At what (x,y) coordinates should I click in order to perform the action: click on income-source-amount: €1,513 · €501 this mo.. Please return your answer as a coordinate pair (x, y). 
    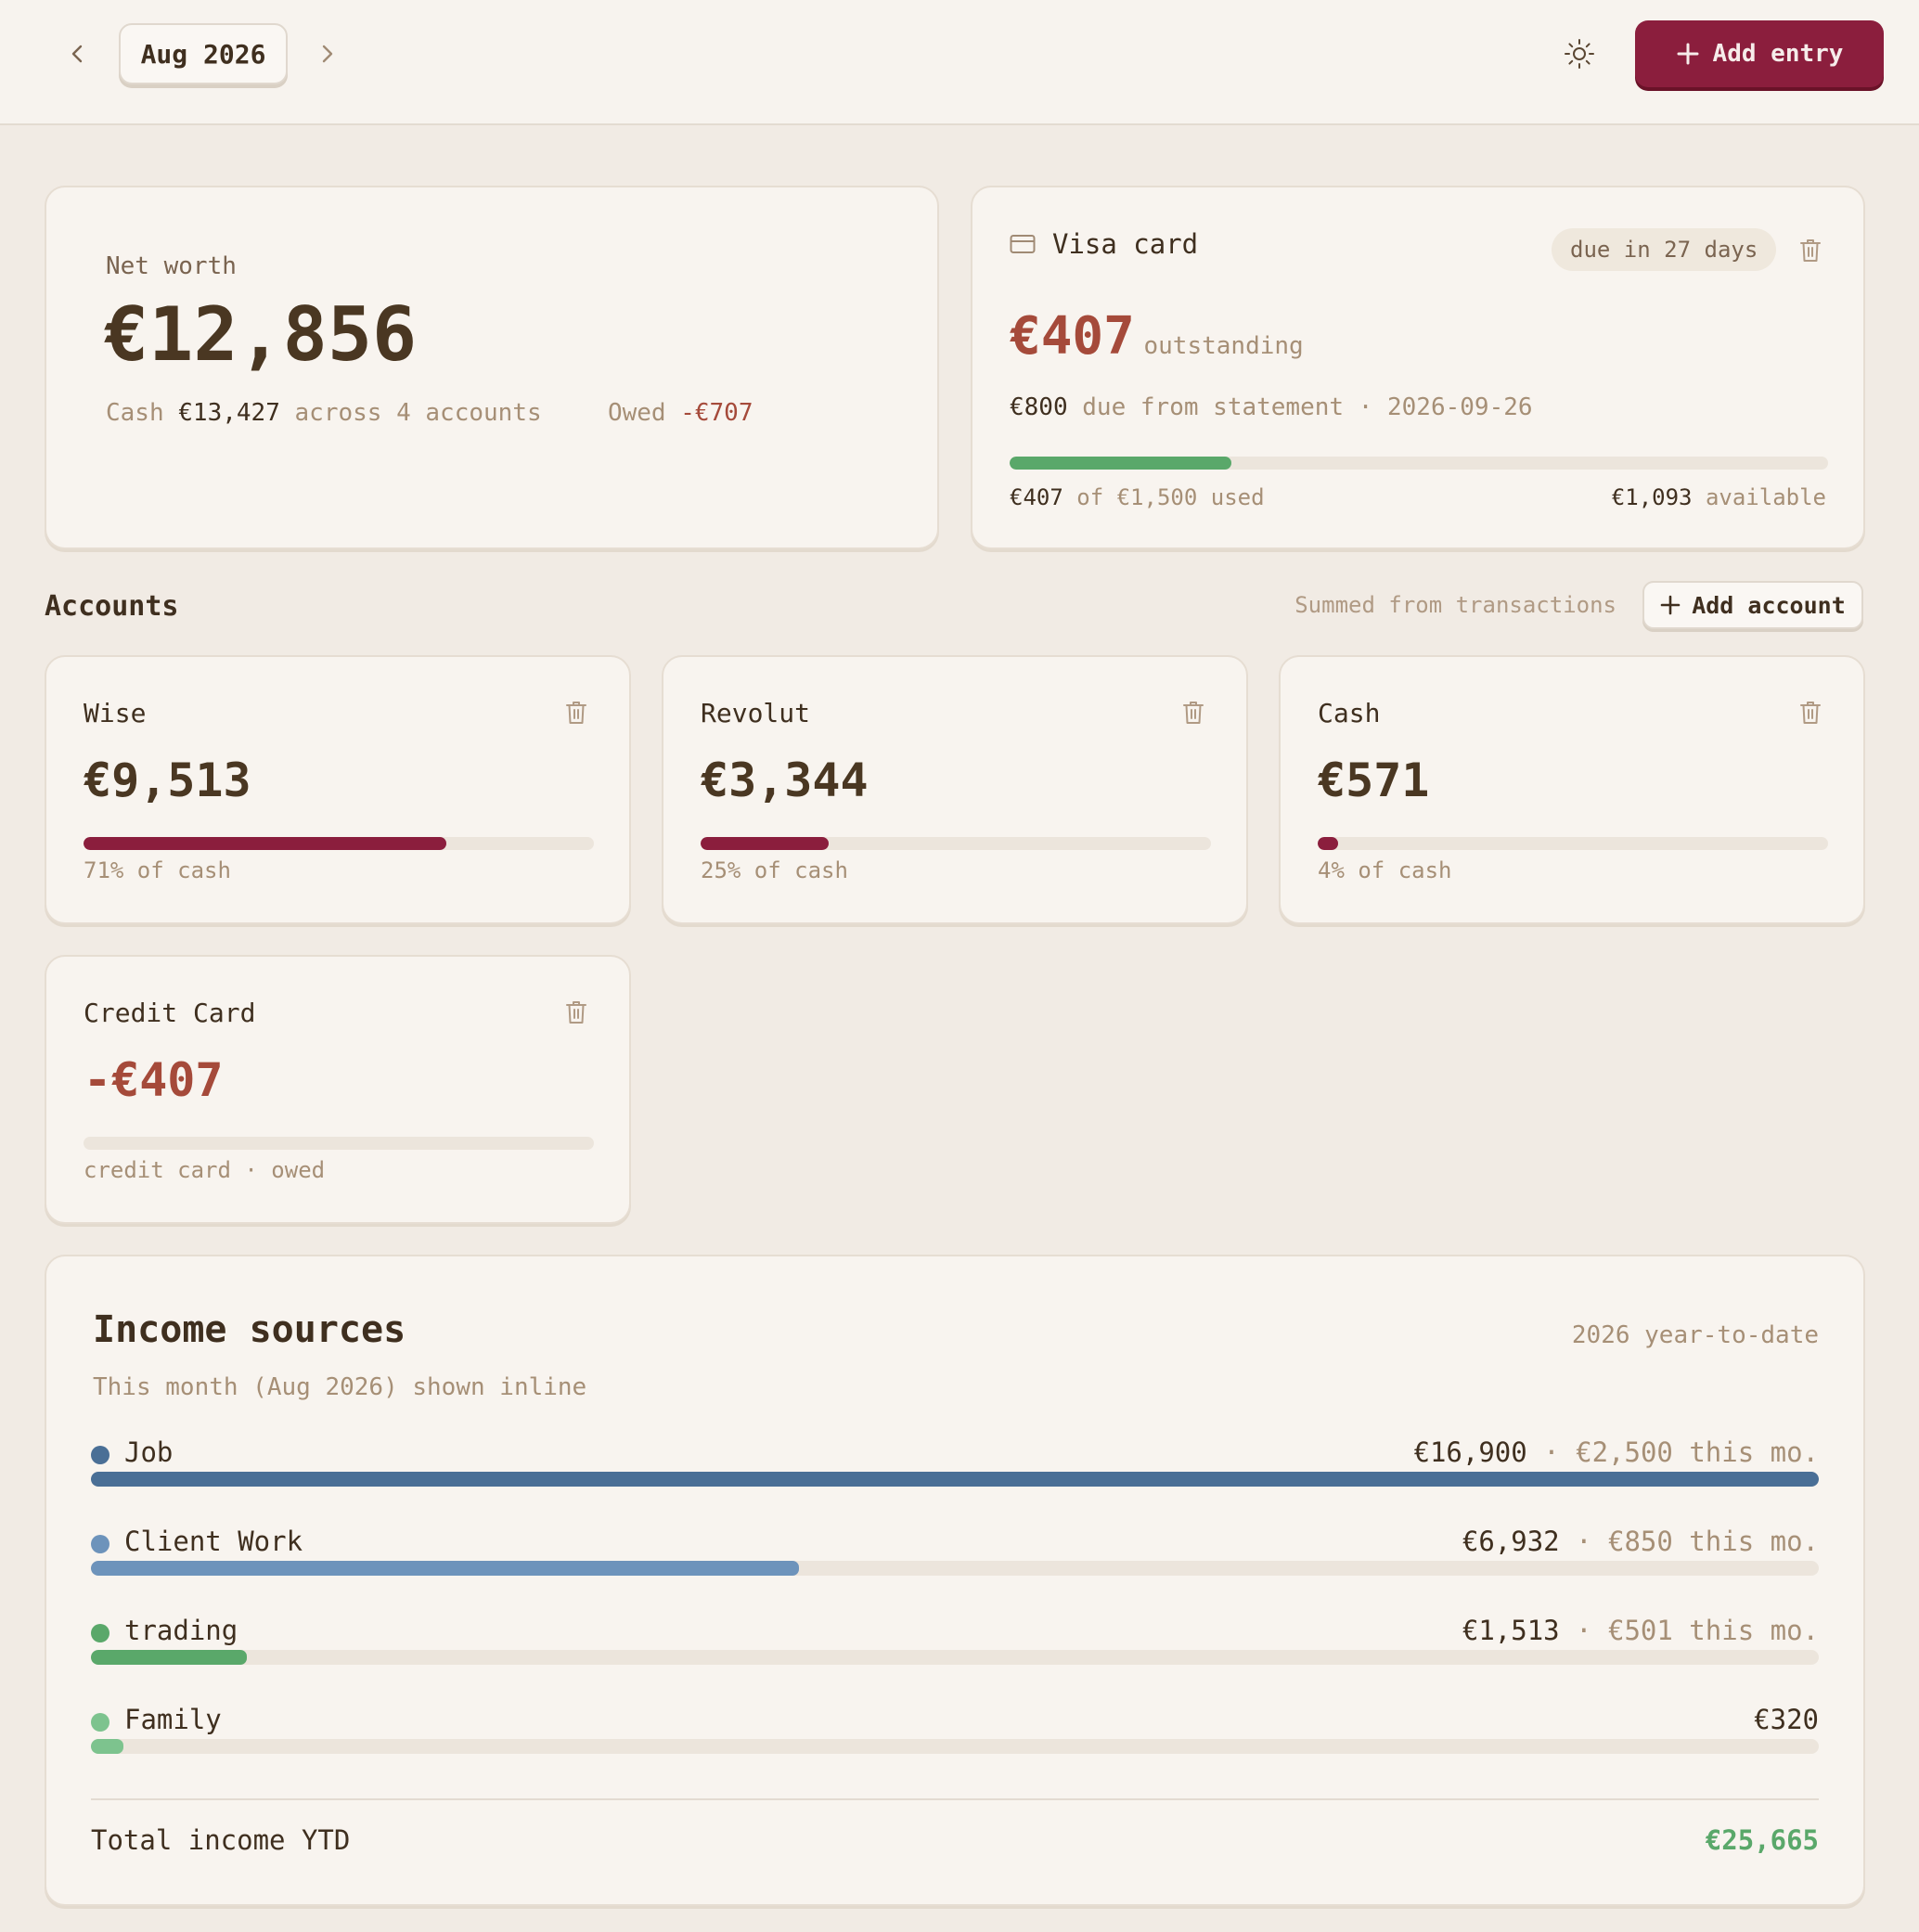
    Looking at the image, I should click on (1640, 1631).